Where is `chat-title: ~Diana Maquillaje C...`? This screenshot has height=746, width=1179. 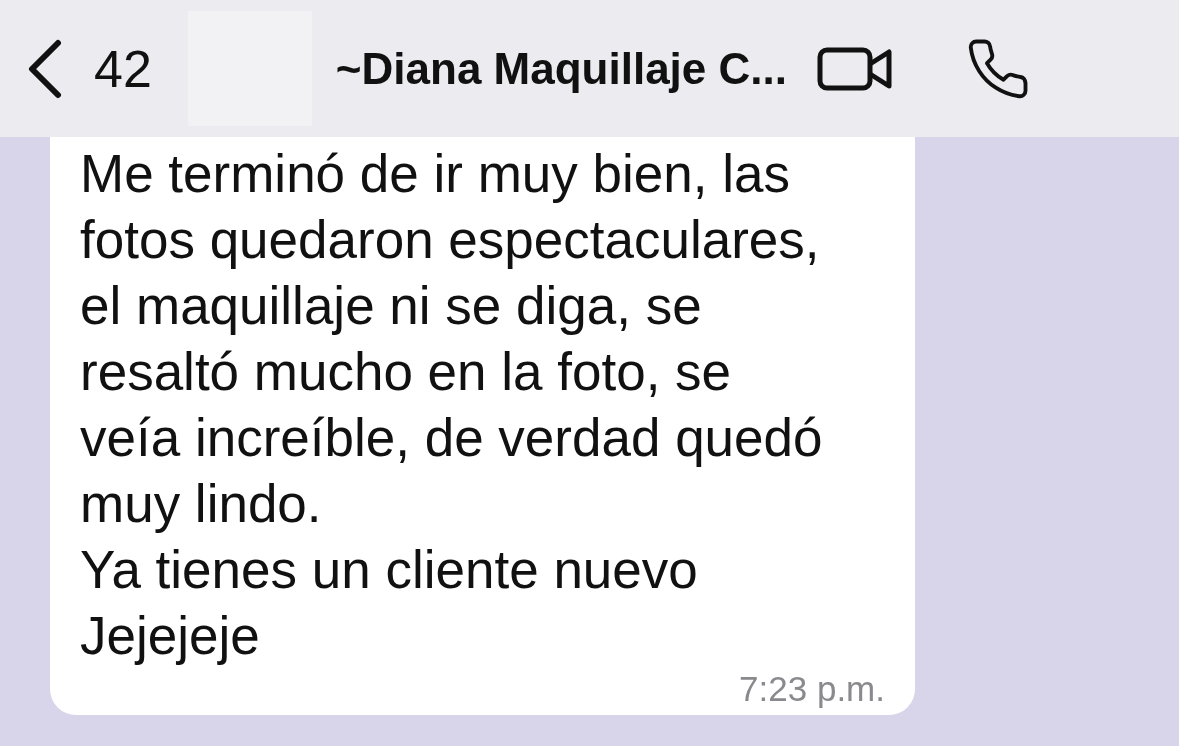 chat-title: ~Diana Maquillaje C... is located at coordinates (561, 68).